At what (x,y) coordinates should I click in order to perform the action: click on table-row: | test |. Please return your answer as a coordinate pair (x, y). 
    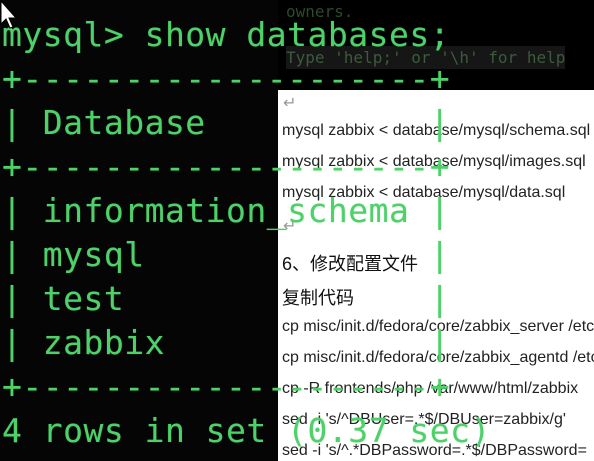
    Looking at the image, I should click on (226, 298).